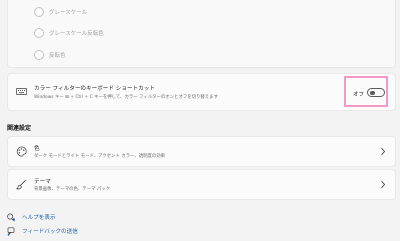  Describe the element at coordinates (21, 151) in the screenshot. I see `palette-icon` at that location.